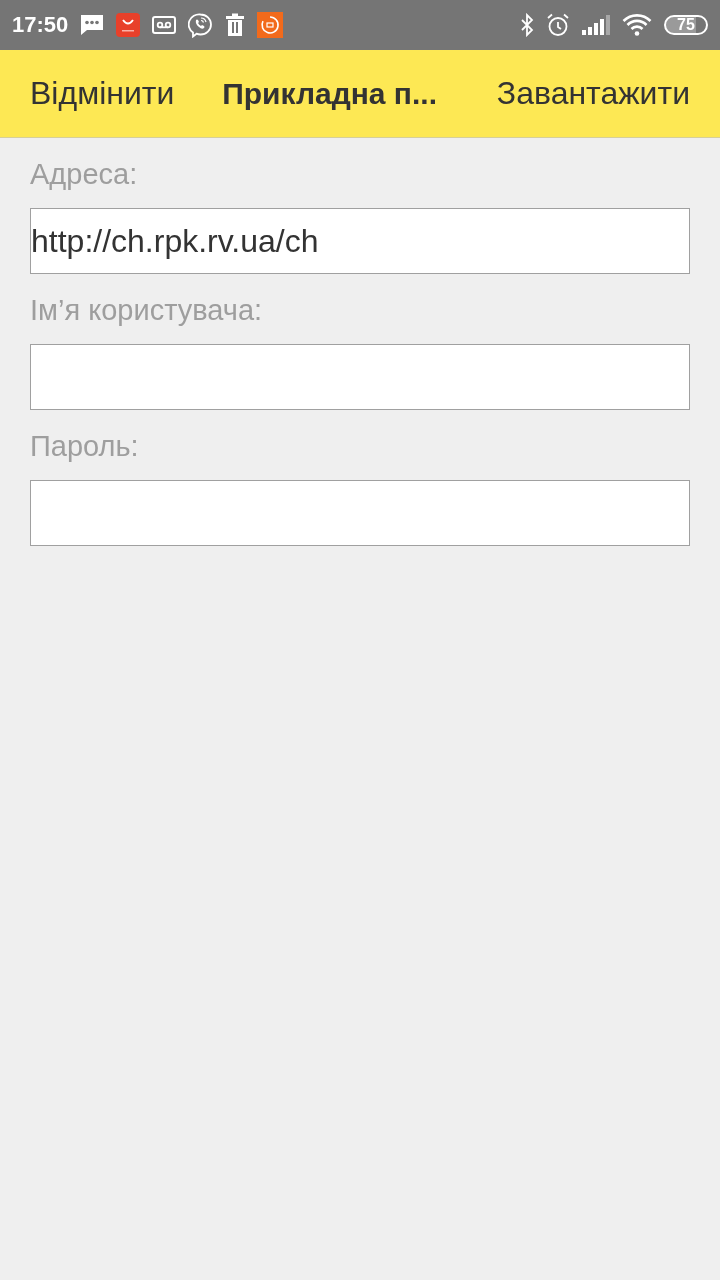 The image size is (720, 1280). What do you see at coordinates (527, 25) in the screenshot?
I see `bluetooth-icon` at bounding box center [527, 25].